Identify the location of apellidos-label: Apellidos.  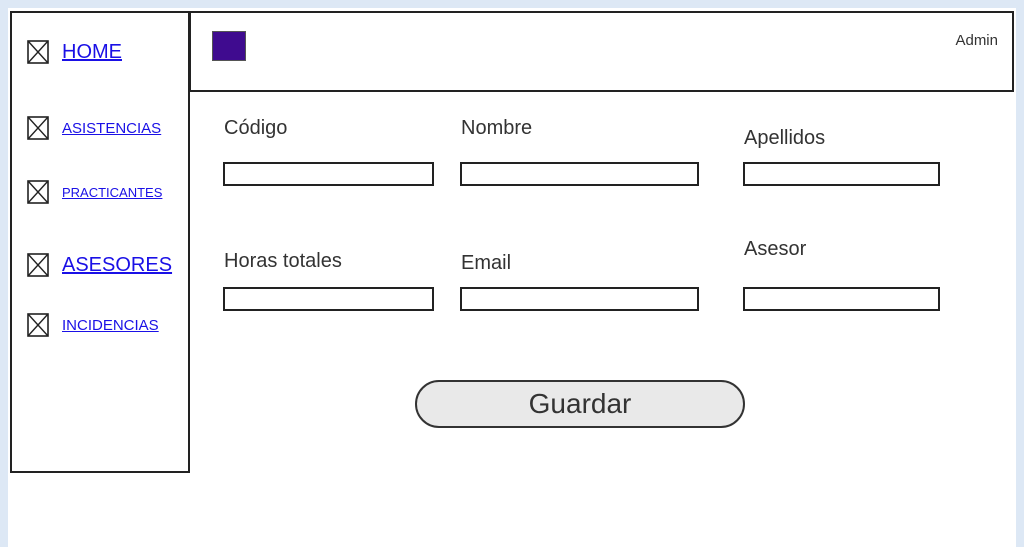
(785, 138).